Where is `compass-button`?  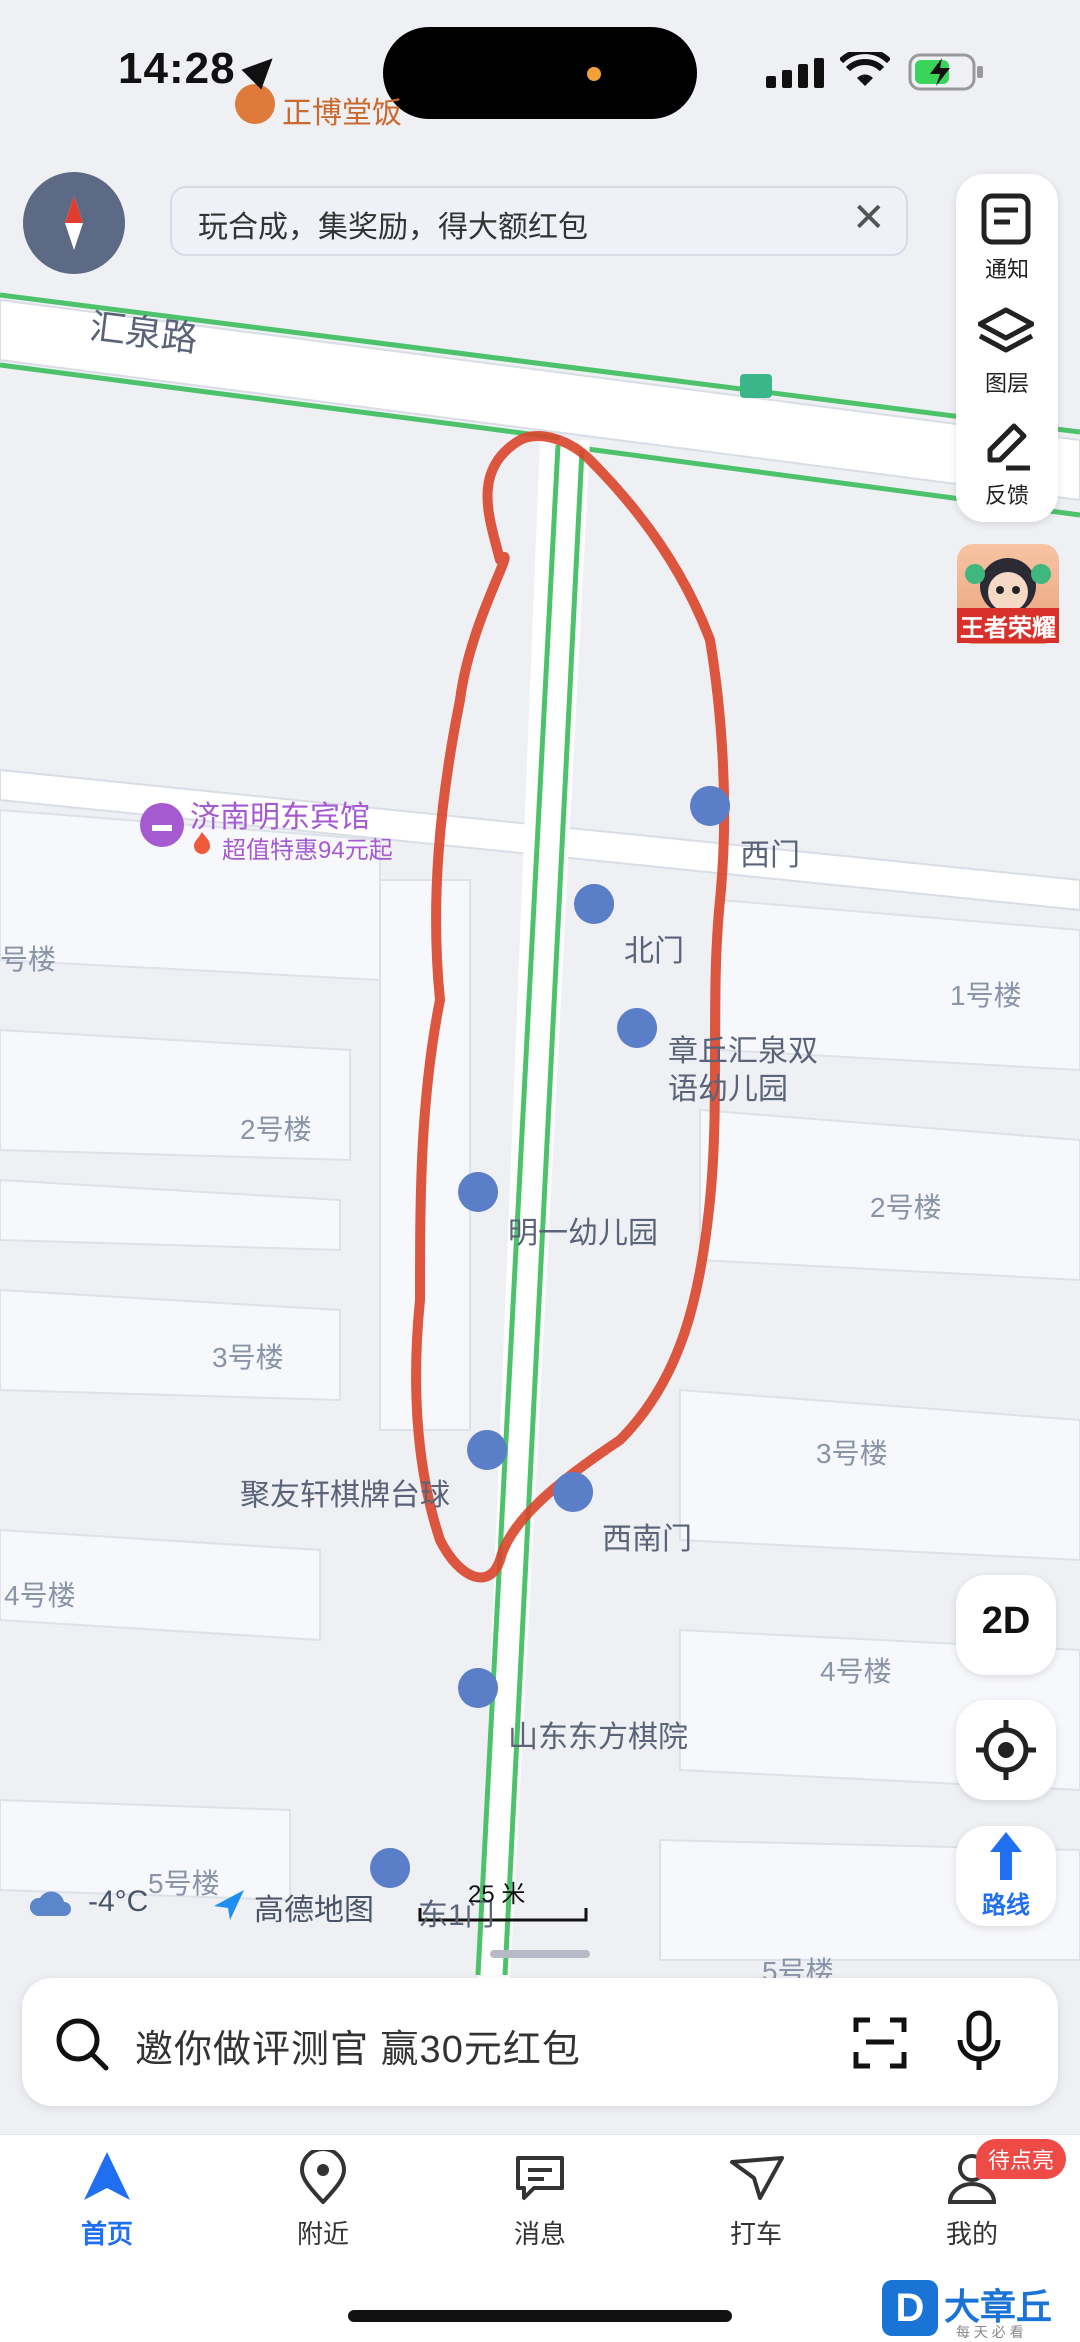 compass-button is located at coordinates (74, 223).